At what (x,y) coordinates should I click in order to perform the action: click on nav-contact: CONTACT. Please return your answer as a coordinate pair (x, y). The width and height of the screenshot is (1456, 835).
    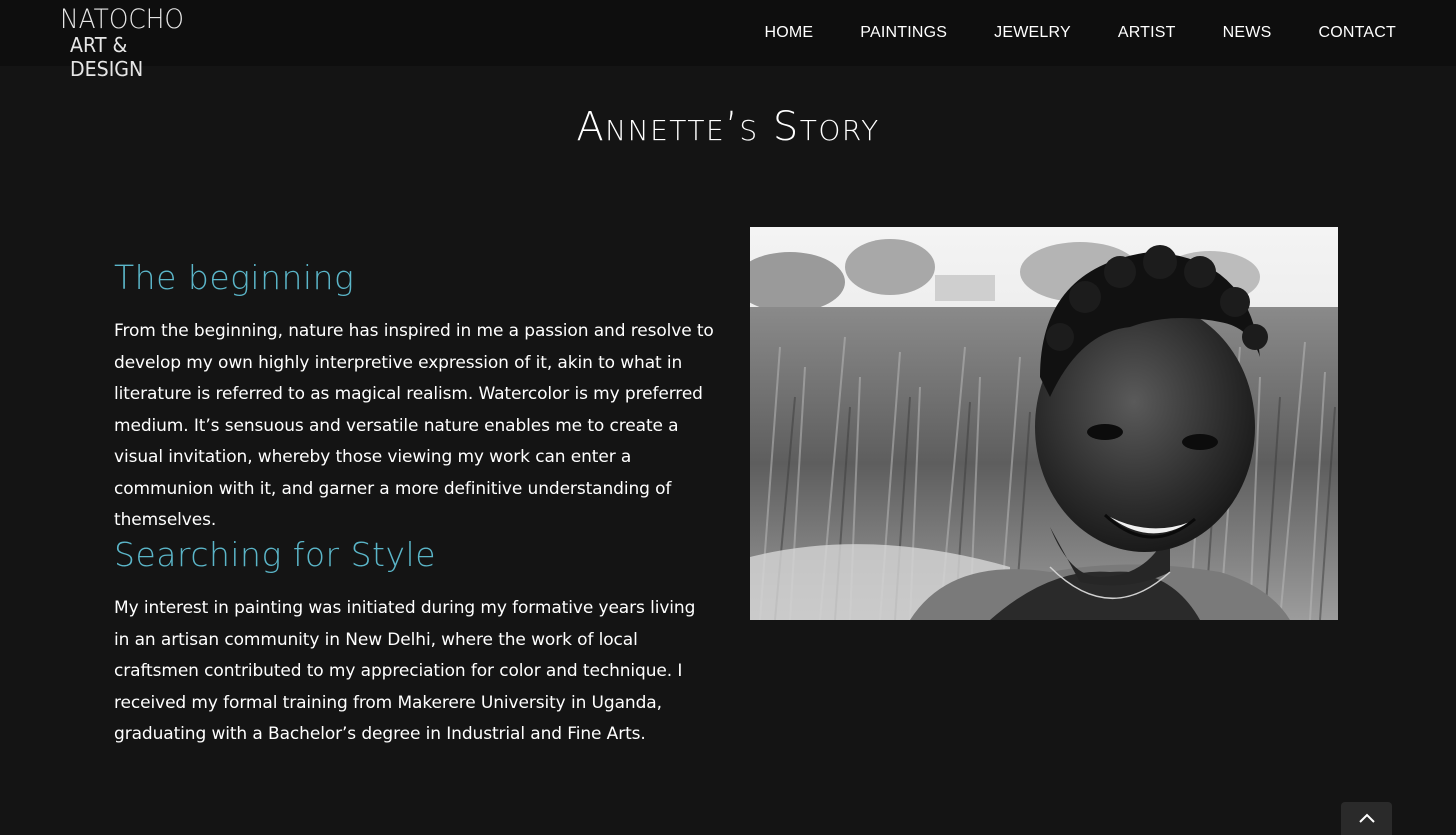
    Looking at the image, I should click on (1357, 33).